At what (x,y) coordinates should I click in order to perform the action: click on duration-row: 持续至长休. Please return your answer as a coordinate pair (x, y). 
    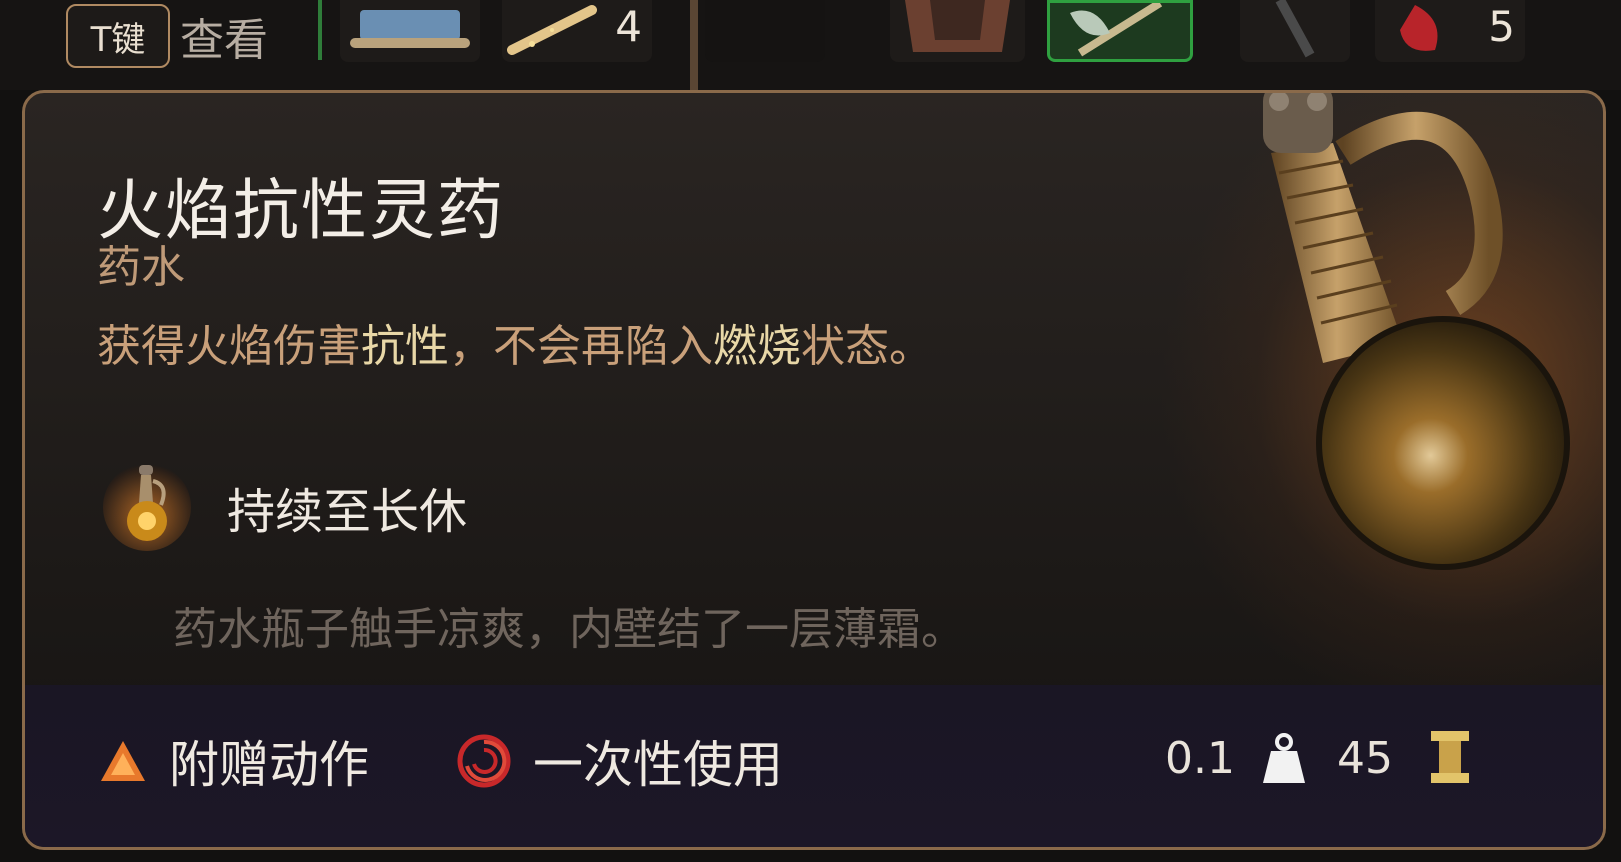
    Looking at the image, I should click on (285, 507).